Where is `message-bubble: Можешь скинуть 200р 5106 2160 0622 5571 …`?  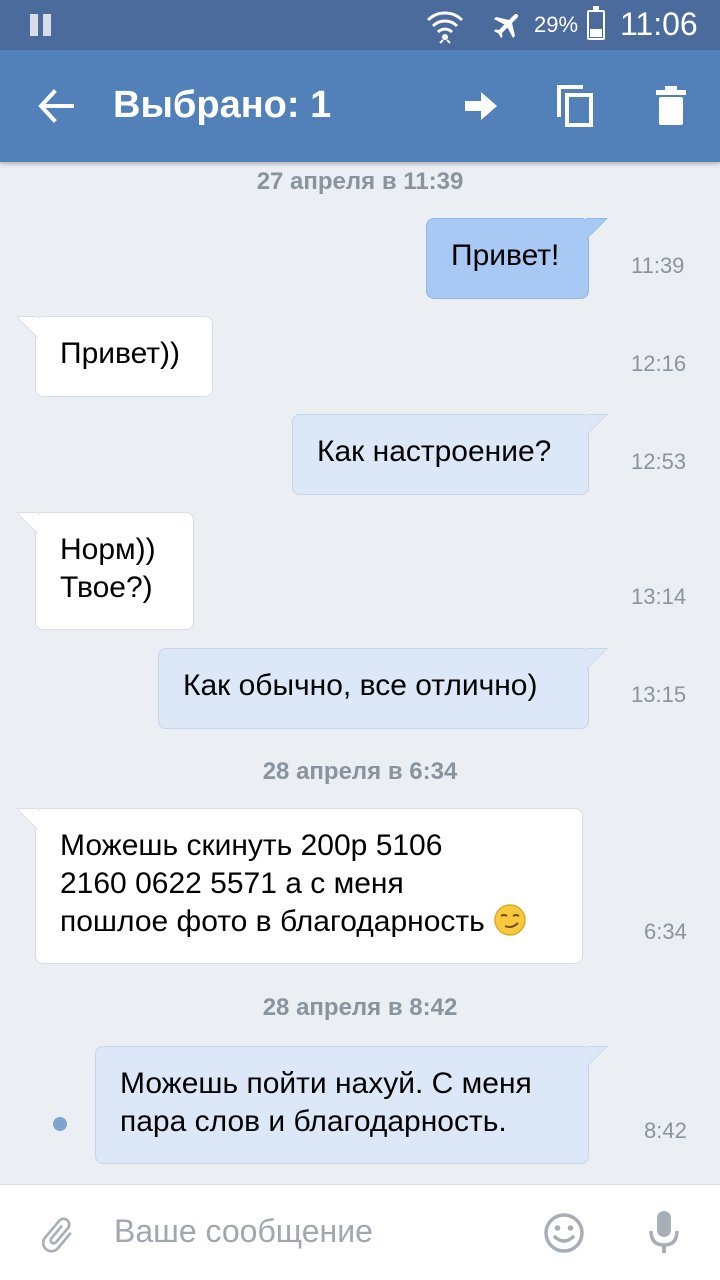
message-bubble: Можешь скинуть 200р 5106 2160 0622 5571 … is located at coordinates (299, 886).